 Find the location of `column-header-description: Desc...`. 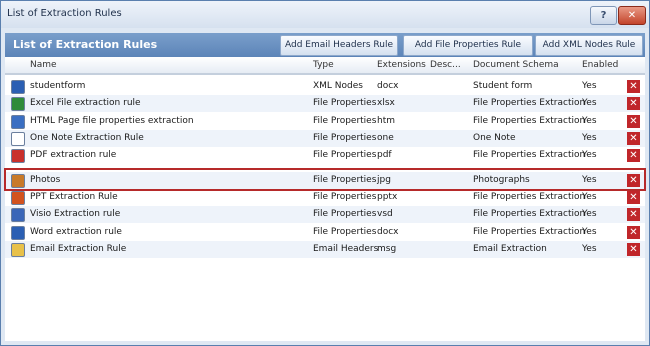

column-header-description: Desc... is located at coordinates (445, 65).